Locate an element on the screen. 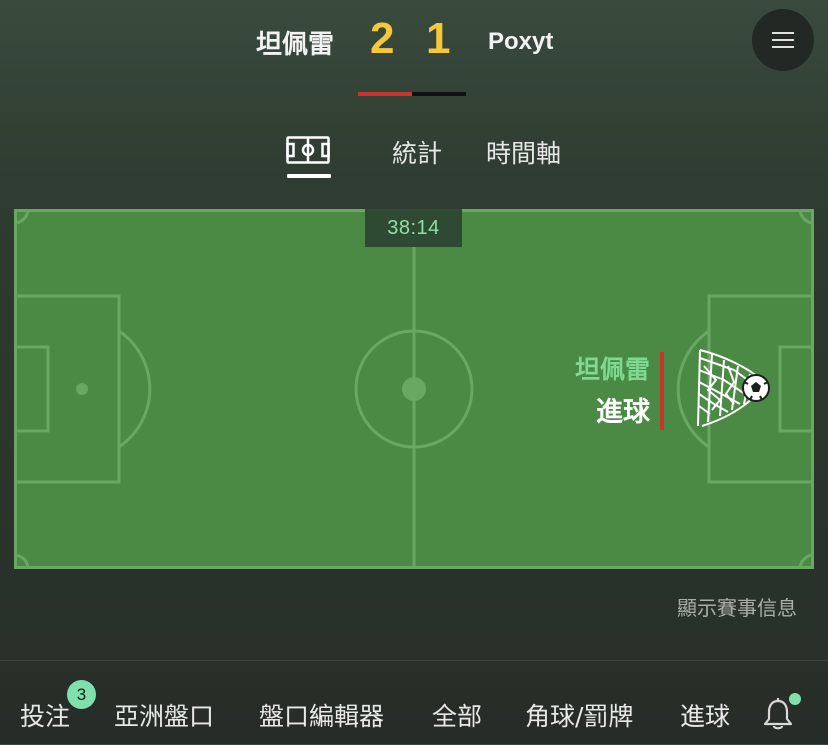  show-match-info-link: 顯示賽事信息 is located at coordinates (737, 606).